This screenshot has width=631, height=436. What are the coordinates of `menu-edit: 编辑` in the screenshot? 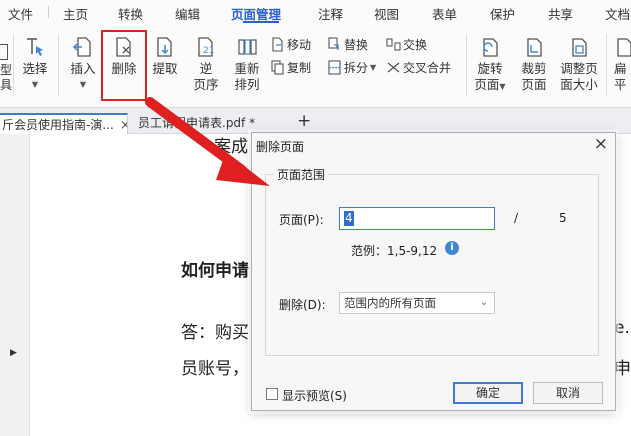 It's located at (187, 13).